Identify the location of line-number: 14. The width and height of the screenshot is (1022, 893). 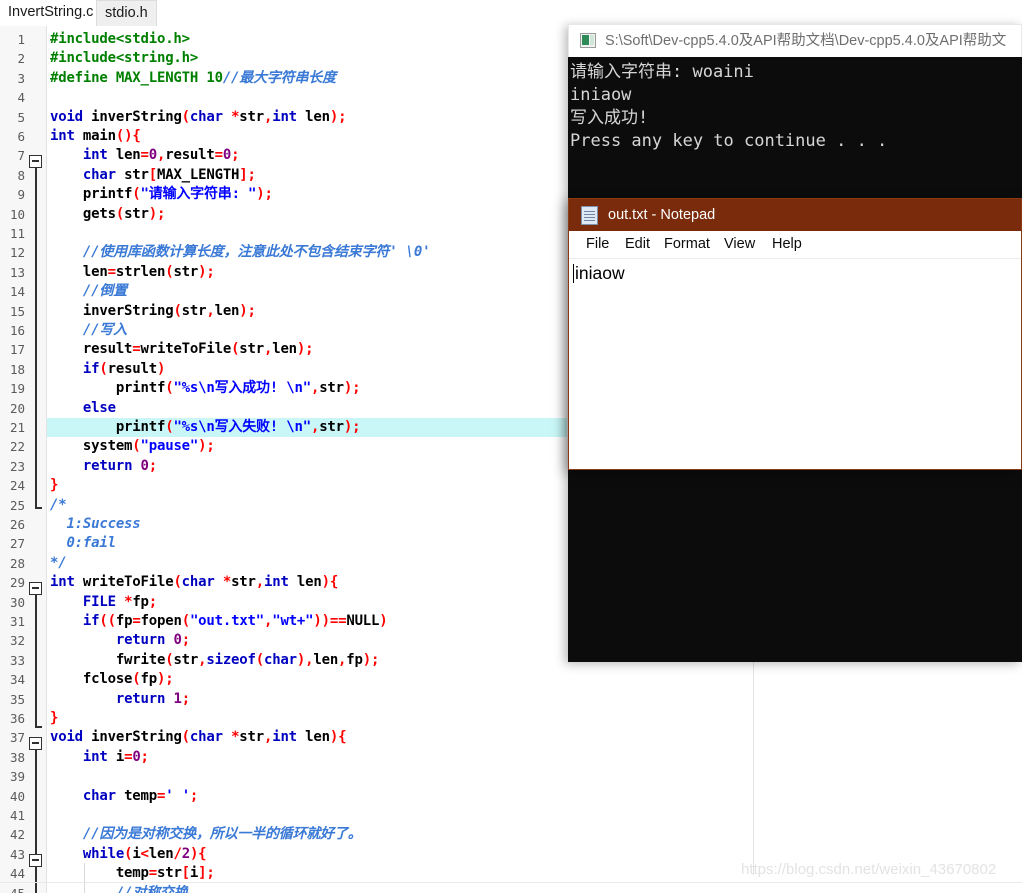
(17, 292).